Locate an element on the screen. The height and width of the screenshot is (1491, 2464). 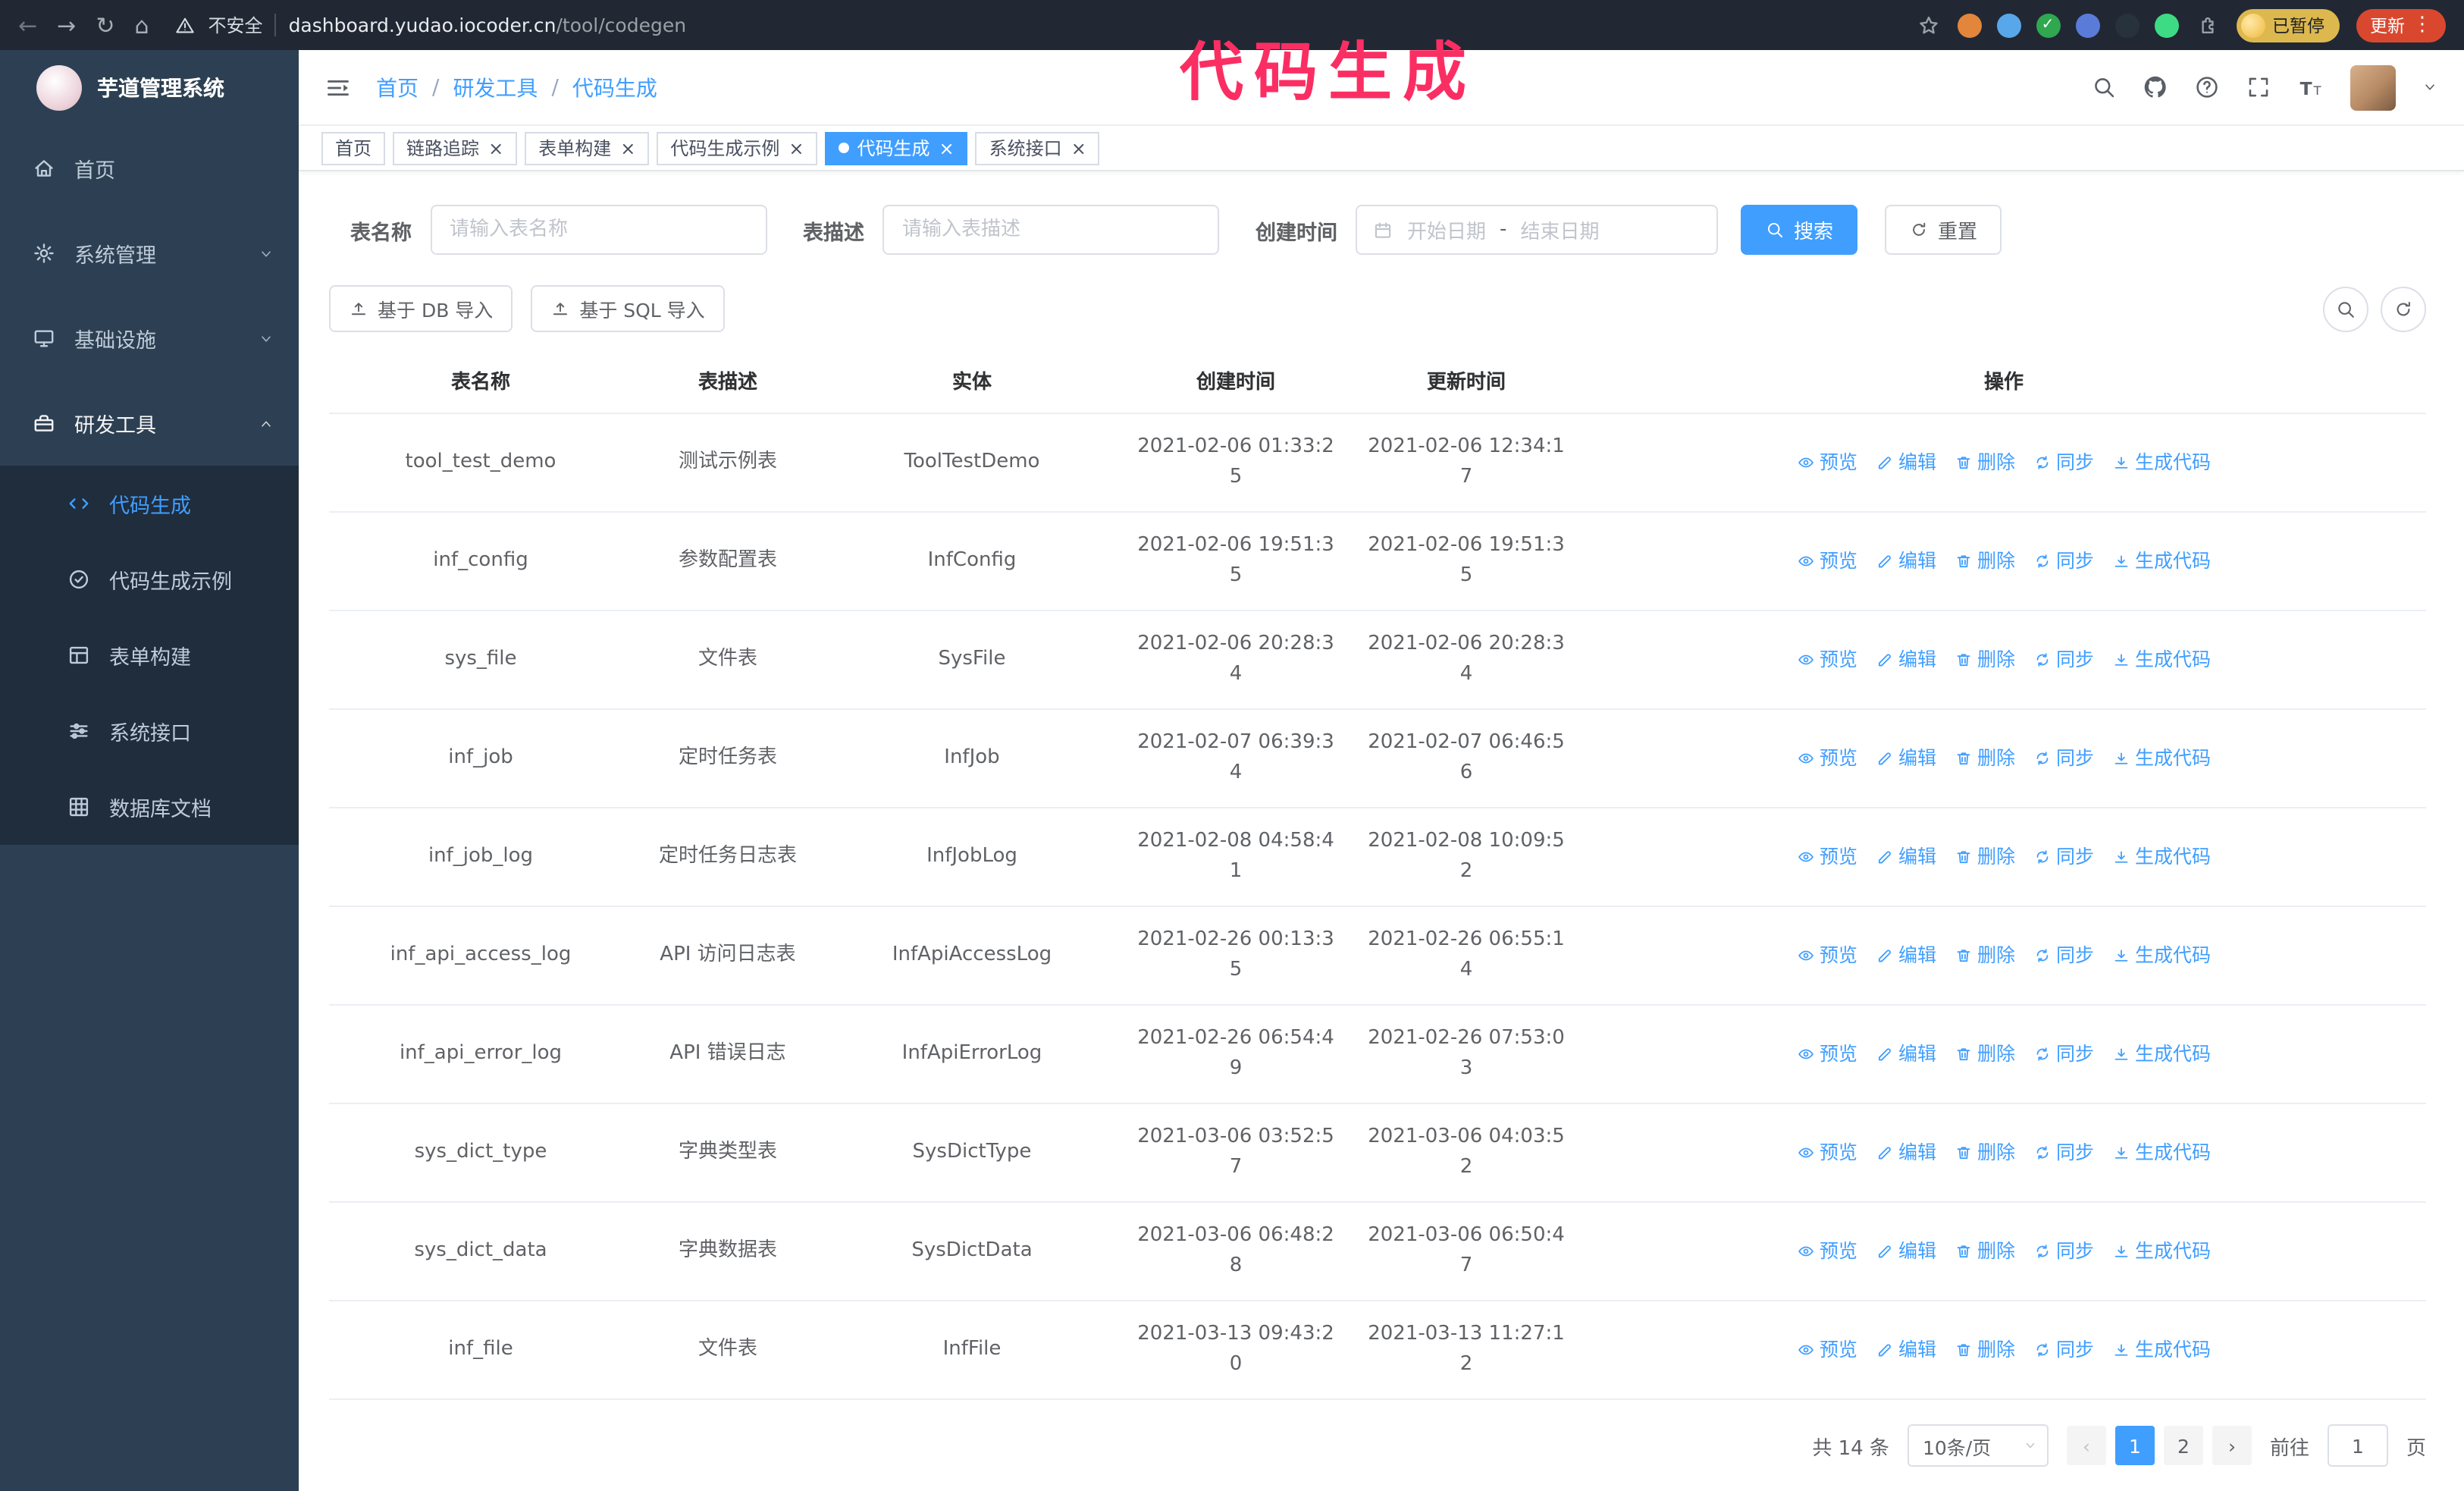
app-logo: 芋道管理系统 is located at coordinates (150, 88).